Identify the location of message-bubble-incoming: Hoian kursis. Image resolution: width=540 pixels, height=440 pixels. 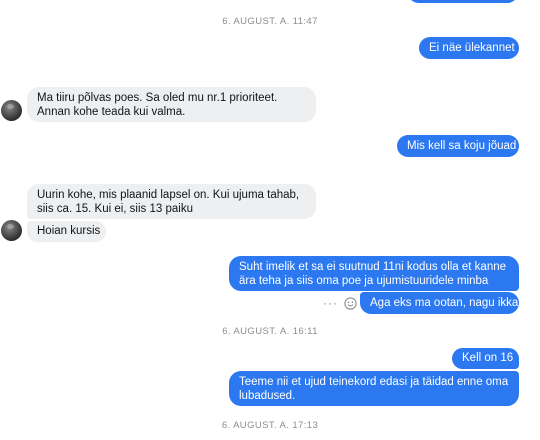
(66, 231).